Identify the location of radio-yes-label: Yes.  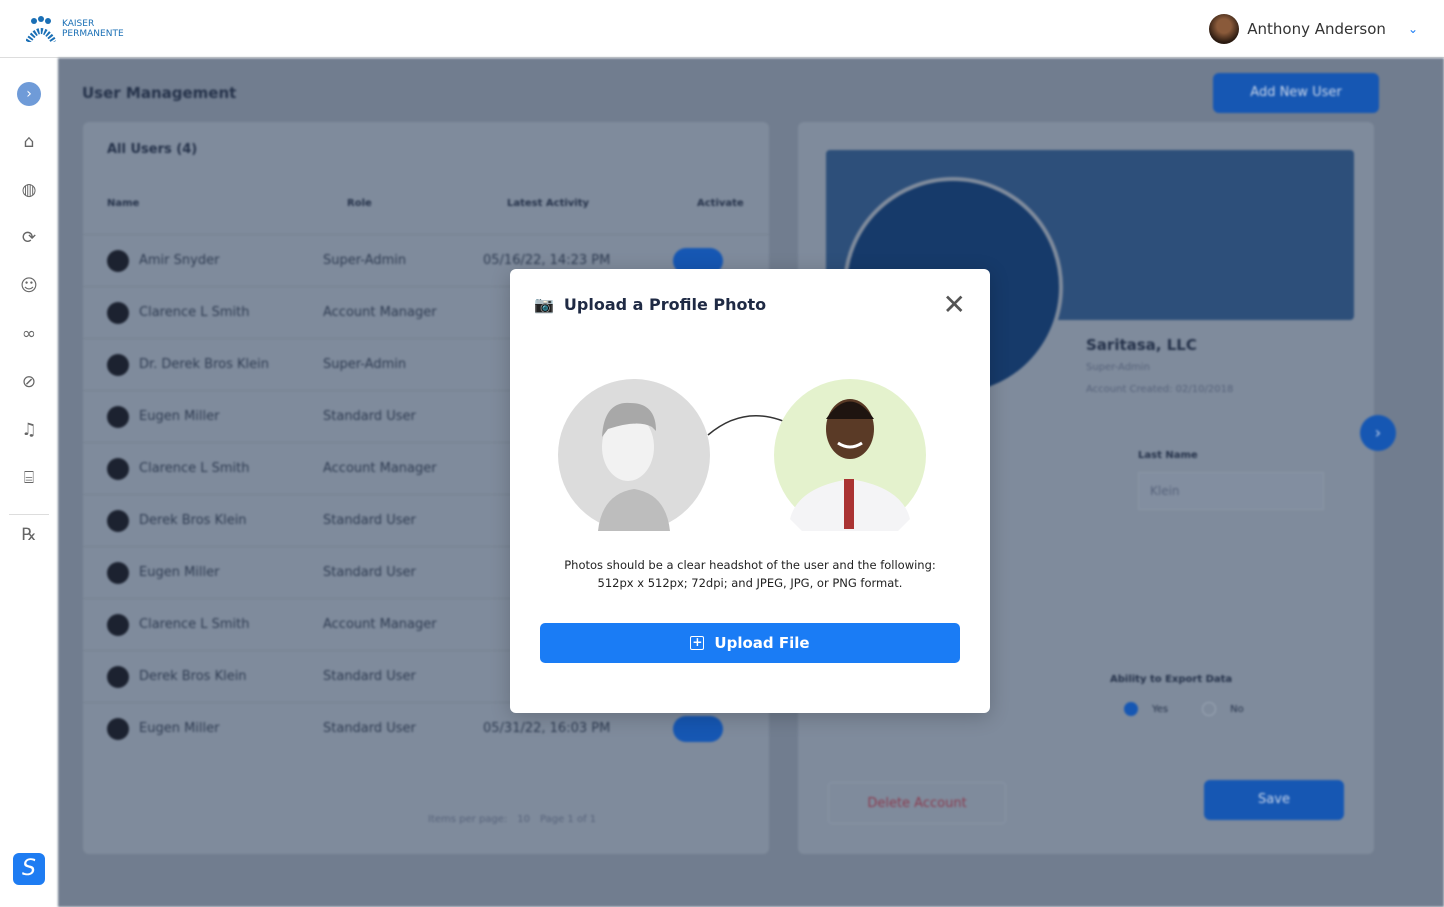
(1160, 709).